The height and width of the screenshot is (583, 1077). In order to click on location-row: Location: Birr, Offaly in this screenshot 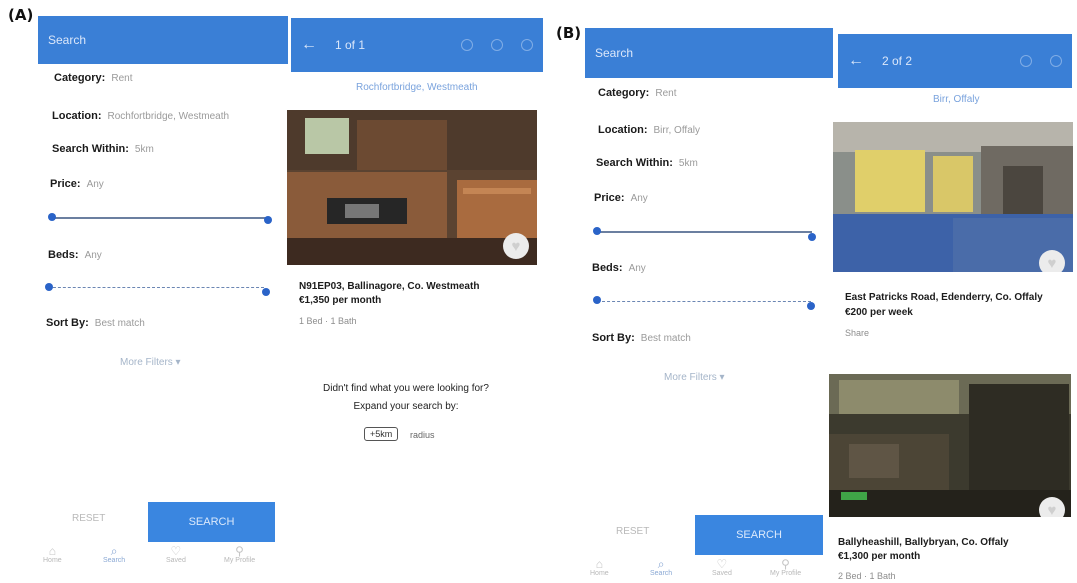, I will do `click(649, 130)`.